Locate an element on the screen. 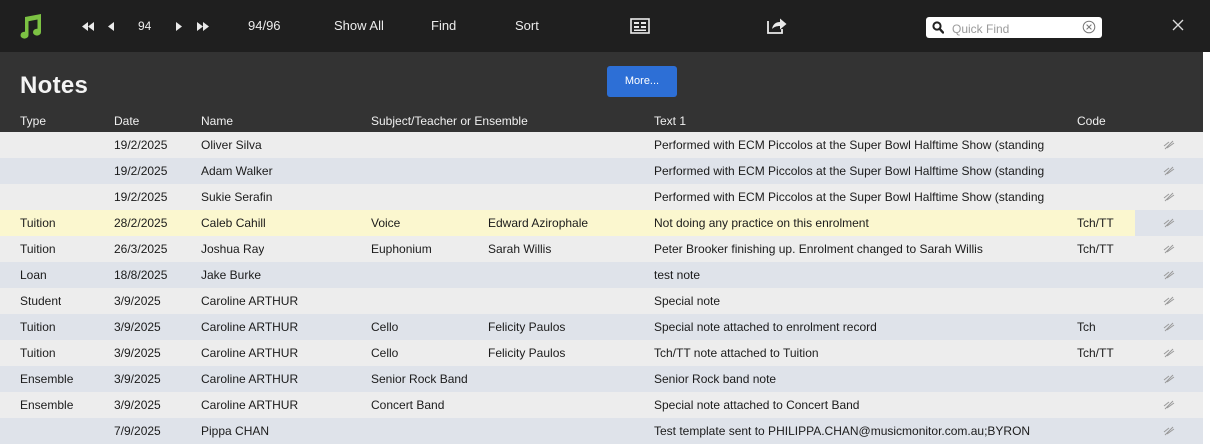  name-cell: Adam Walker is located at coordinates (237, 171).